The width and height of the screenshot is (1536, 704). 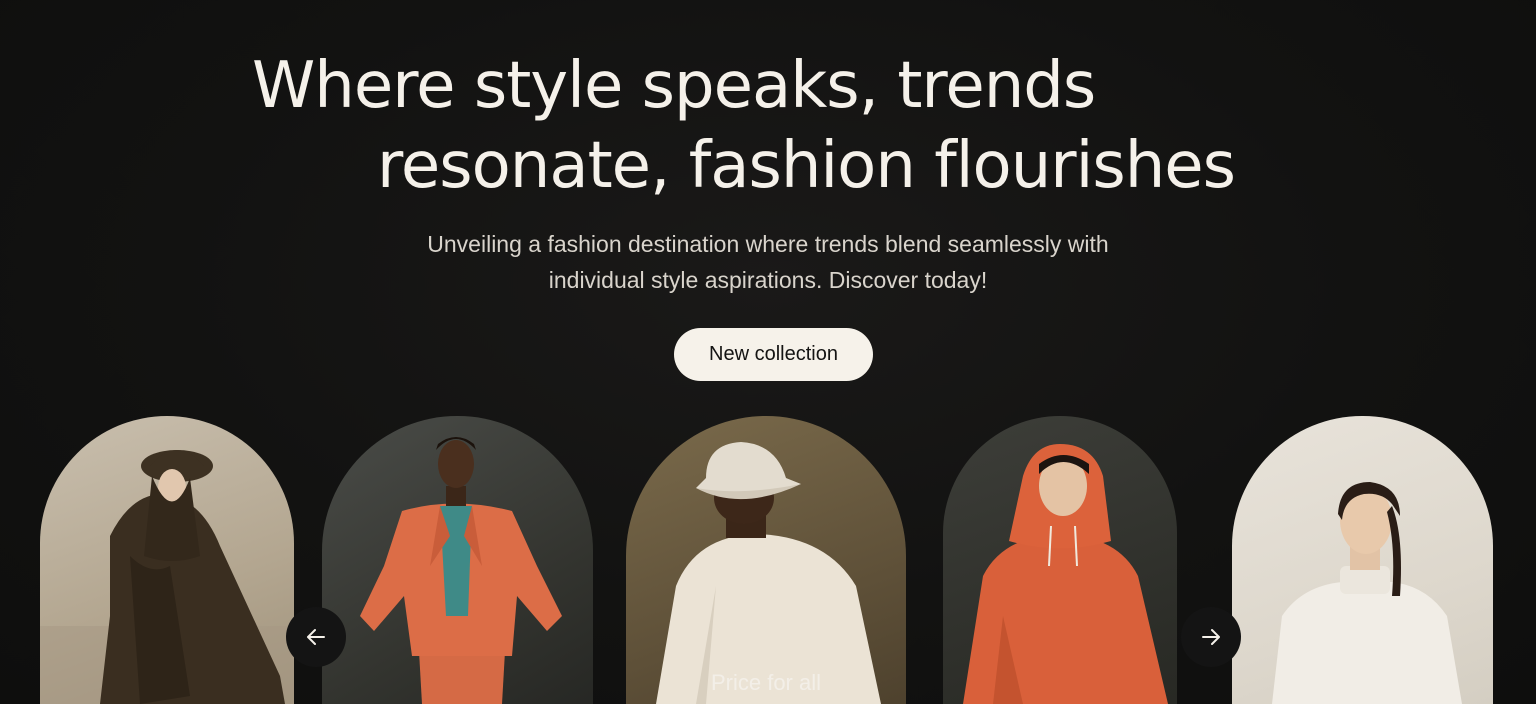 I want to click on hero-title-line-2: resonate, fashion flourishes, so click(x=806, y=166).